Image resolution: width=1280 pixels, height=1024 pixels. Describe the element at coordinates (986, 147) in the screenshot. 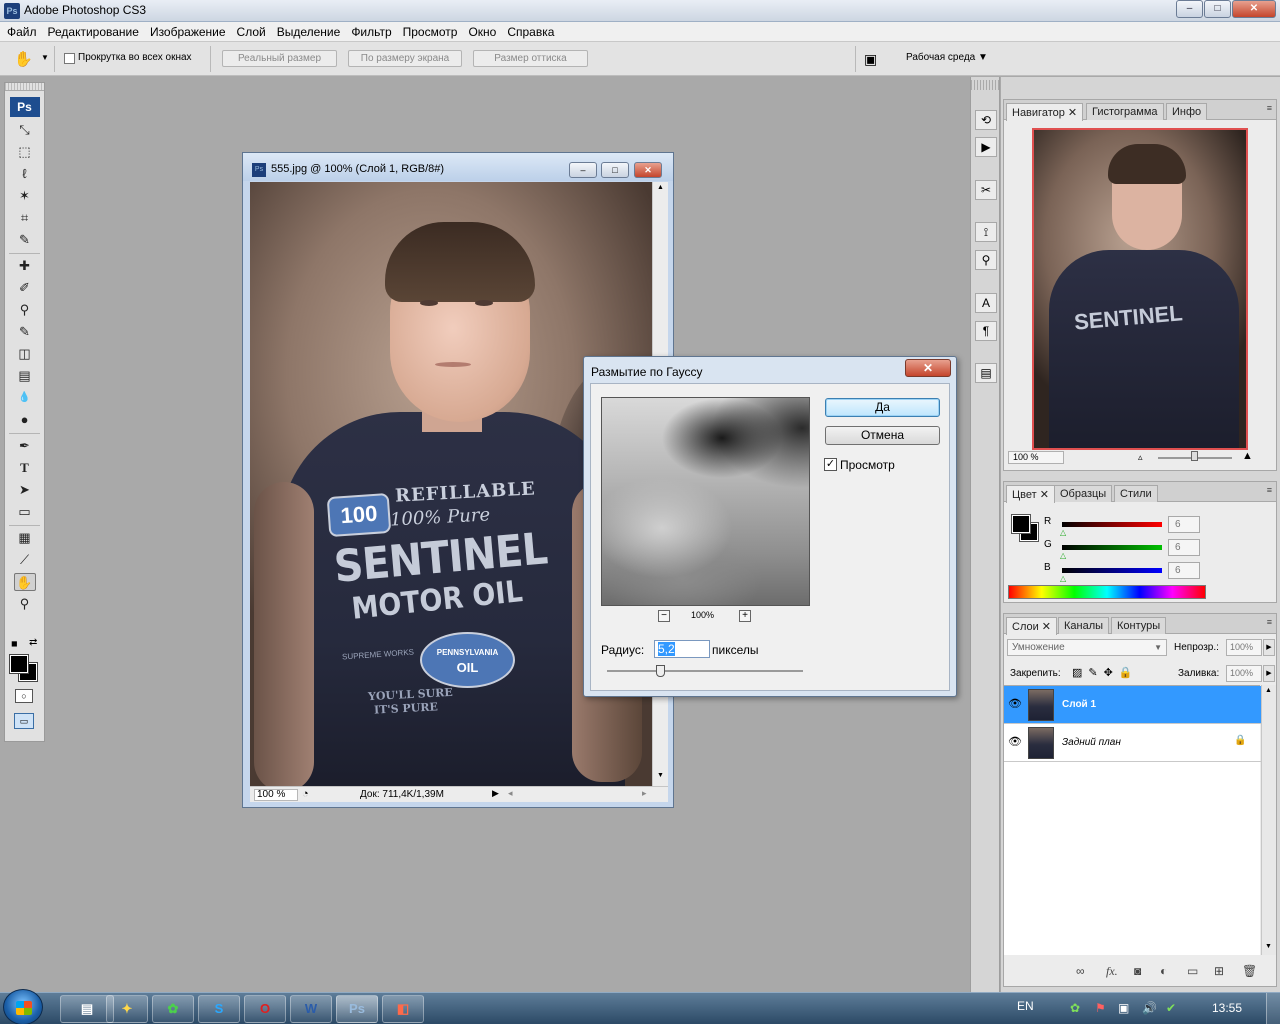

I see `actions-panel-icon: ▶` at that location.